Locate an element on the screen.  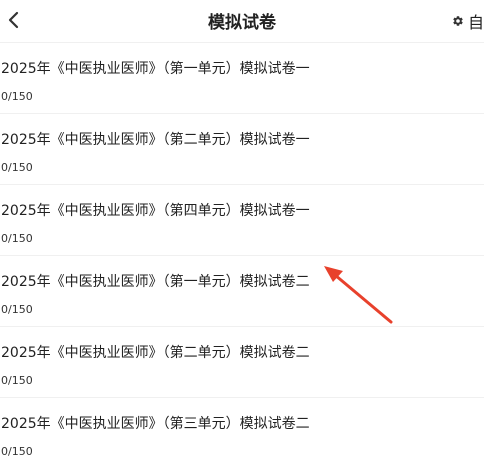
page-title: 模拟试卷 is located at coordinates (242, 23).